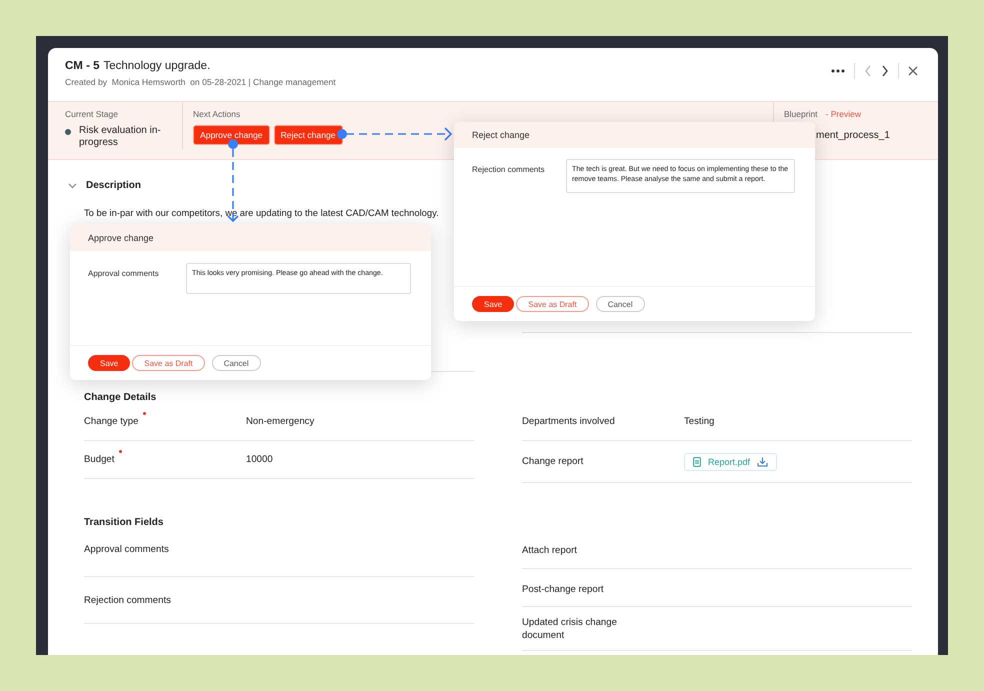  What do you see at coordinates (553, 461) in the screenshot?
I see `field-label: Change report` at bounding box center [553, 461].